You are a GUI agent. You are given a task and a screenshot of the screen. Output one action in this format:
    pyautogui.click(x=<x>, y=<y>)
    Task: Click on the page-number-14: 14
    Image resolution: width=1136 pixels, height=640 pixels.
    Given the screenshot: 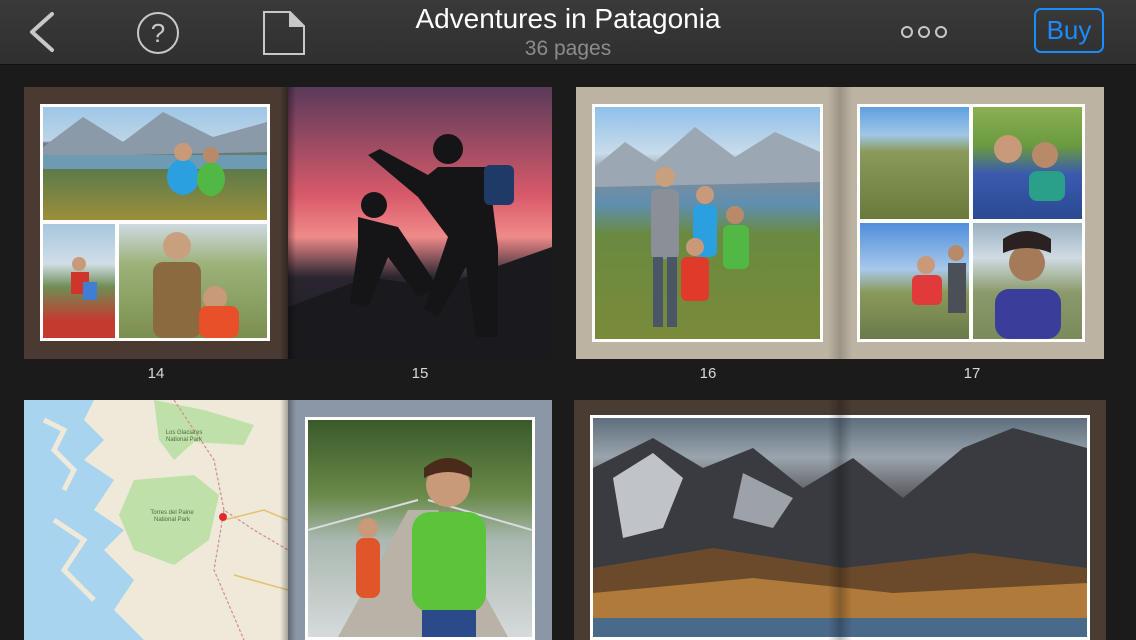 What is the action you would take?
    pyautogui.click(x=156, y=373)
    